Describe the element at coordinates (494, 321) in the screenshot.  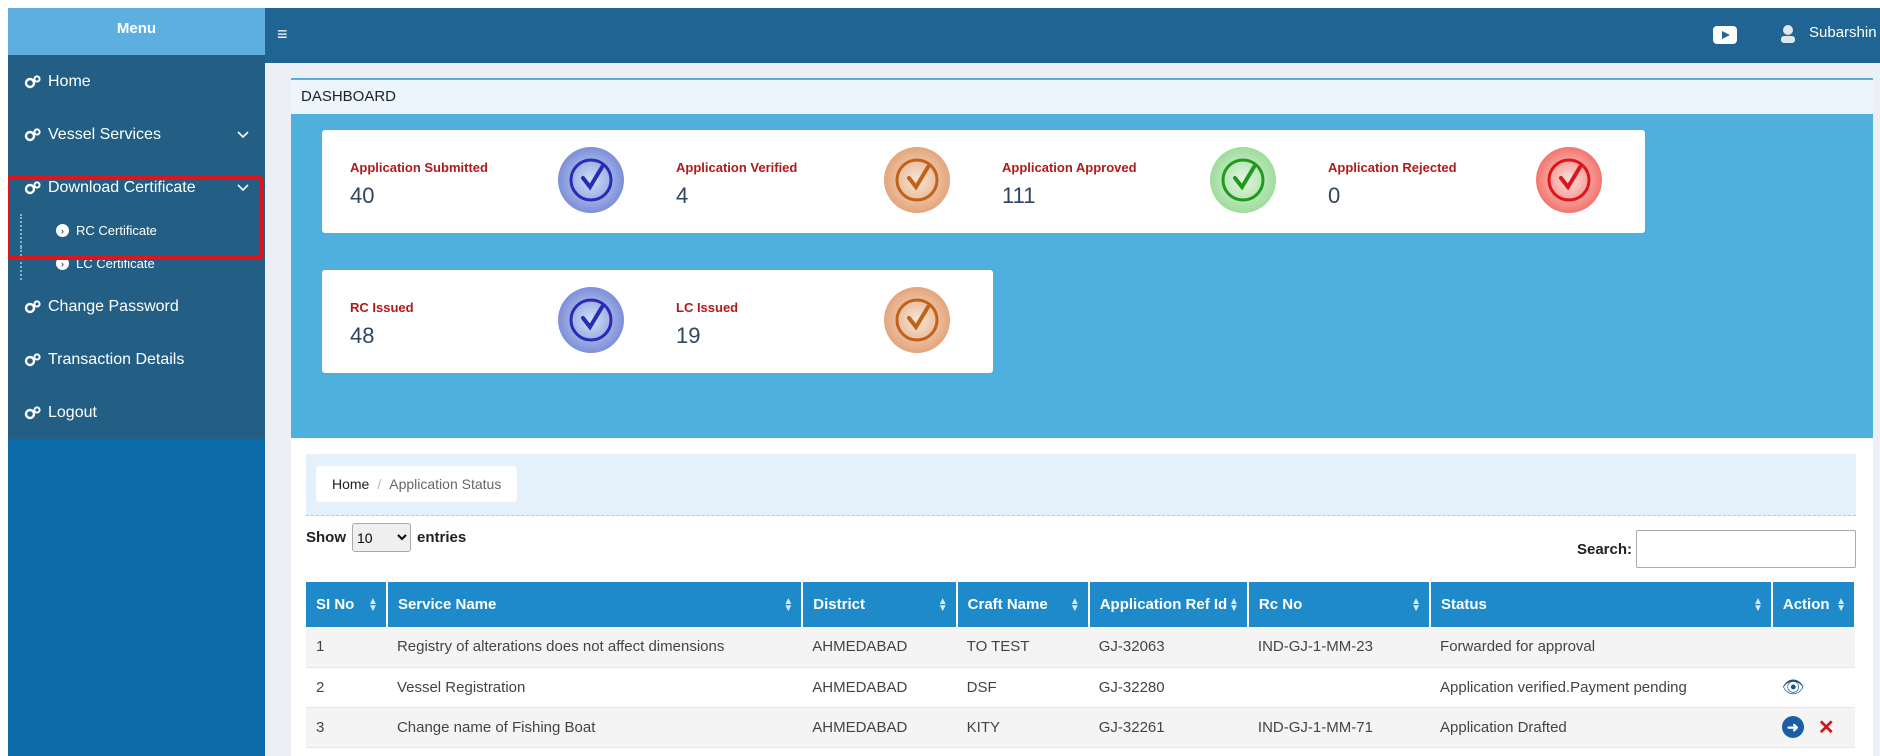
I see `stat-card-rc-issued: RC Issued 48` at that location.